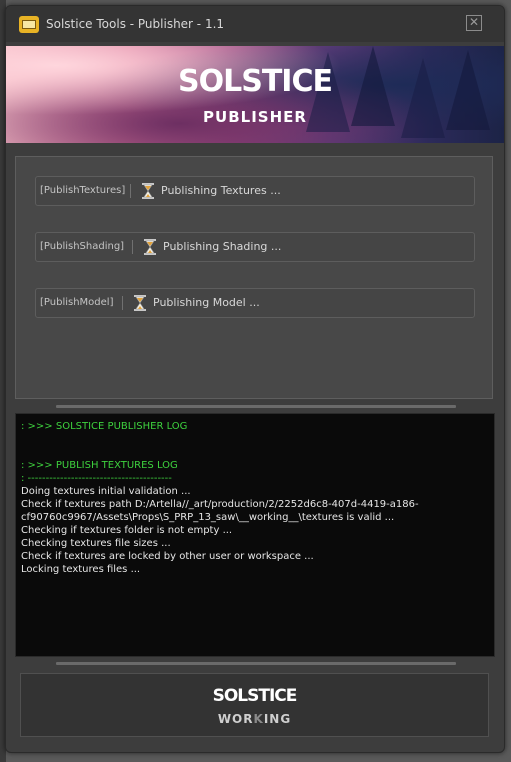 Image resolution: width=511 pixels, height=762 pixels. I want to click on publisher-banner: SOLSTICE PUBLISHER, so click(255, 94).